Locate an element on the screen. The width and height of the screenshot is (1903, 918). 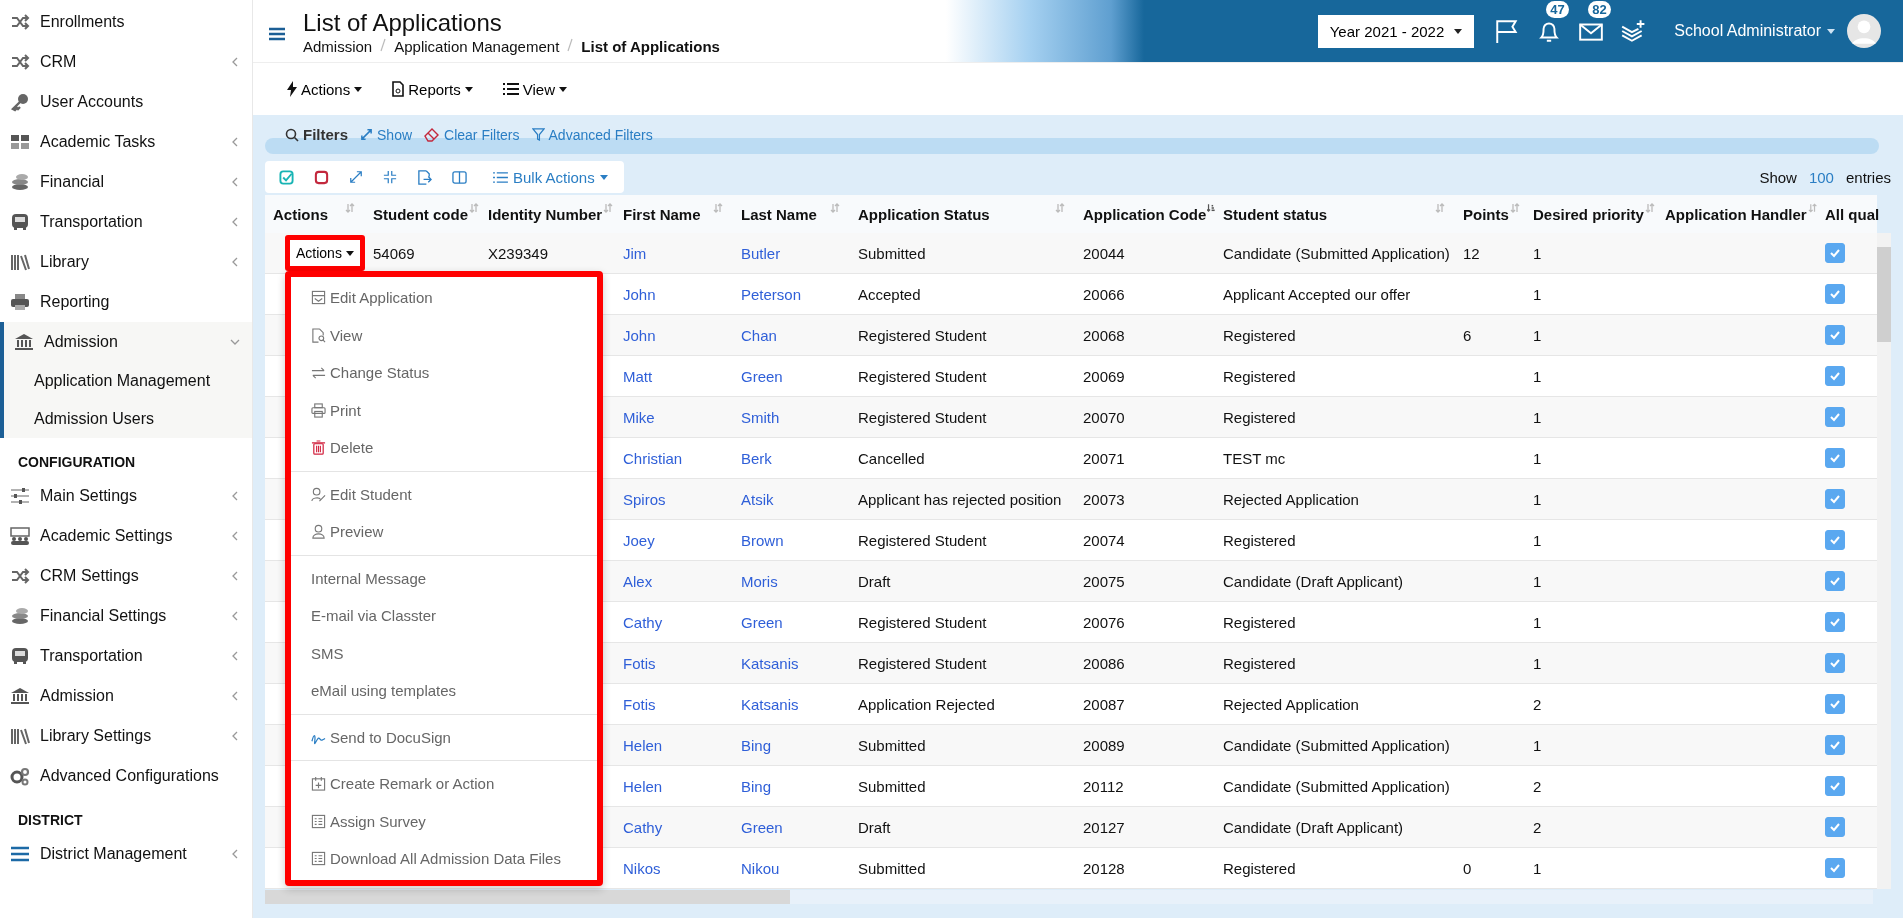
menu-item: Preview is located at coordinates (444, 532).